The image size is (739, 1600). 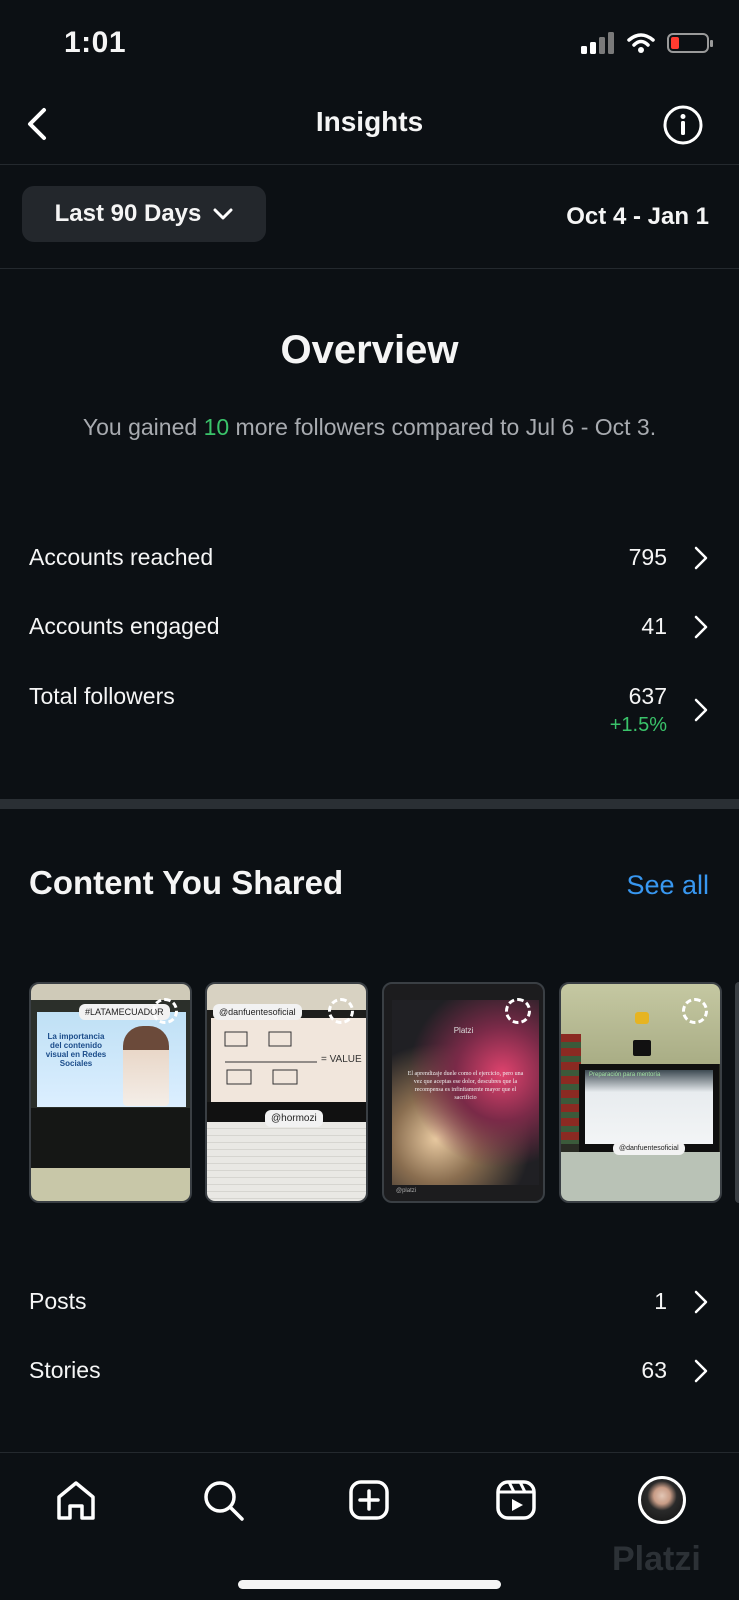 What do you see at coordinates (369, 1584) in the screenshot?
I see `home-indicator` at bounding box center [369, 1584].